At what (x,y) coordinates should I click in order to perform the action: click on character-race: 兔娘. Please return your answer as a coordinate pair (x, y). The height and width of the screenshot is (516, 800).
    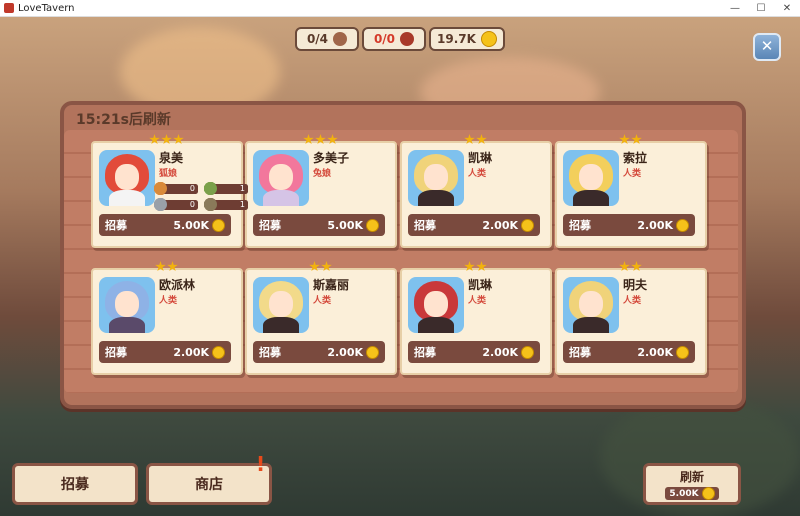
    Looking at the image, I should click on (322, 174).